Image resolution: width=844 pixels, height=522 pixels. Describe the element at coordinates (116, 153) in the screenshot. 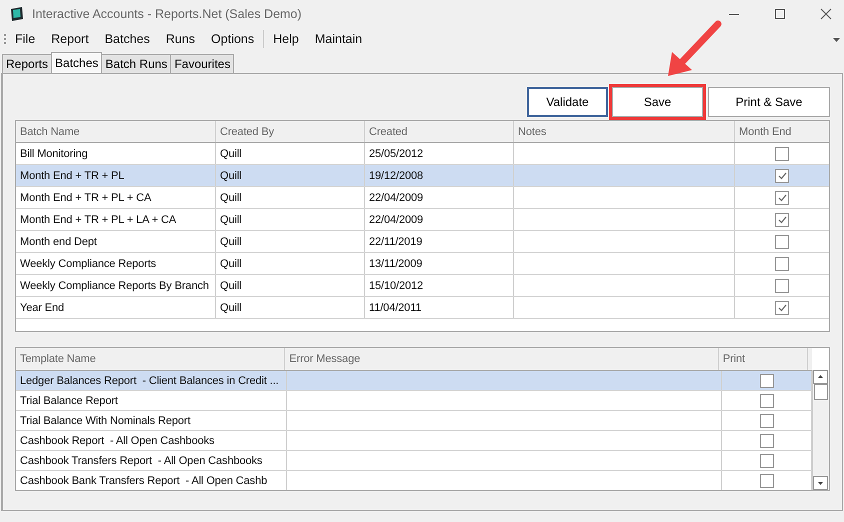

I see `table-cell: Bill Monitoring` at that location.